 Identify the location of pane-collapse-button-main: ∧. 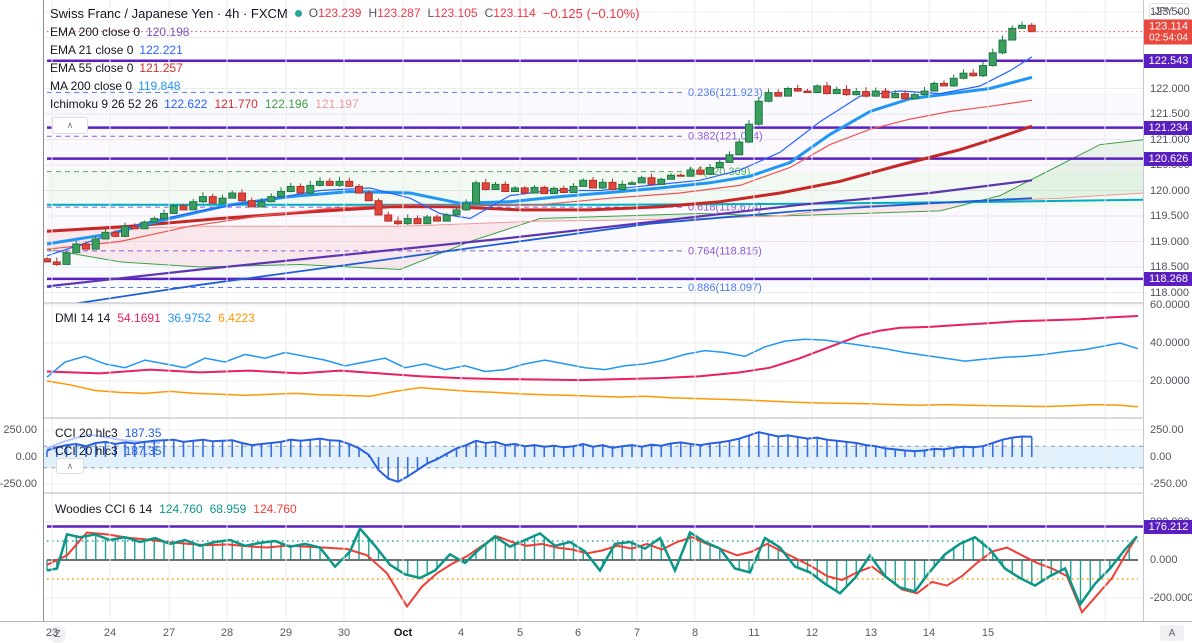
(70, 125).